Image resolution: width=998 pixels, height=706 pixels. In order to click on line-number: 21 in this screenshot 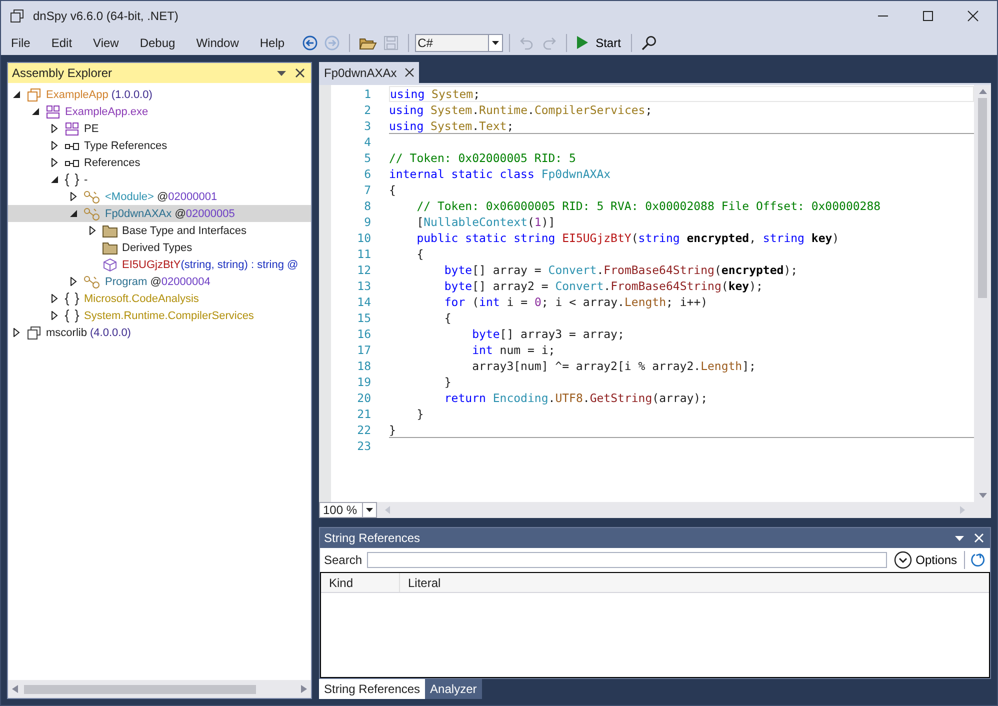, I will do `click(363, 414)`.